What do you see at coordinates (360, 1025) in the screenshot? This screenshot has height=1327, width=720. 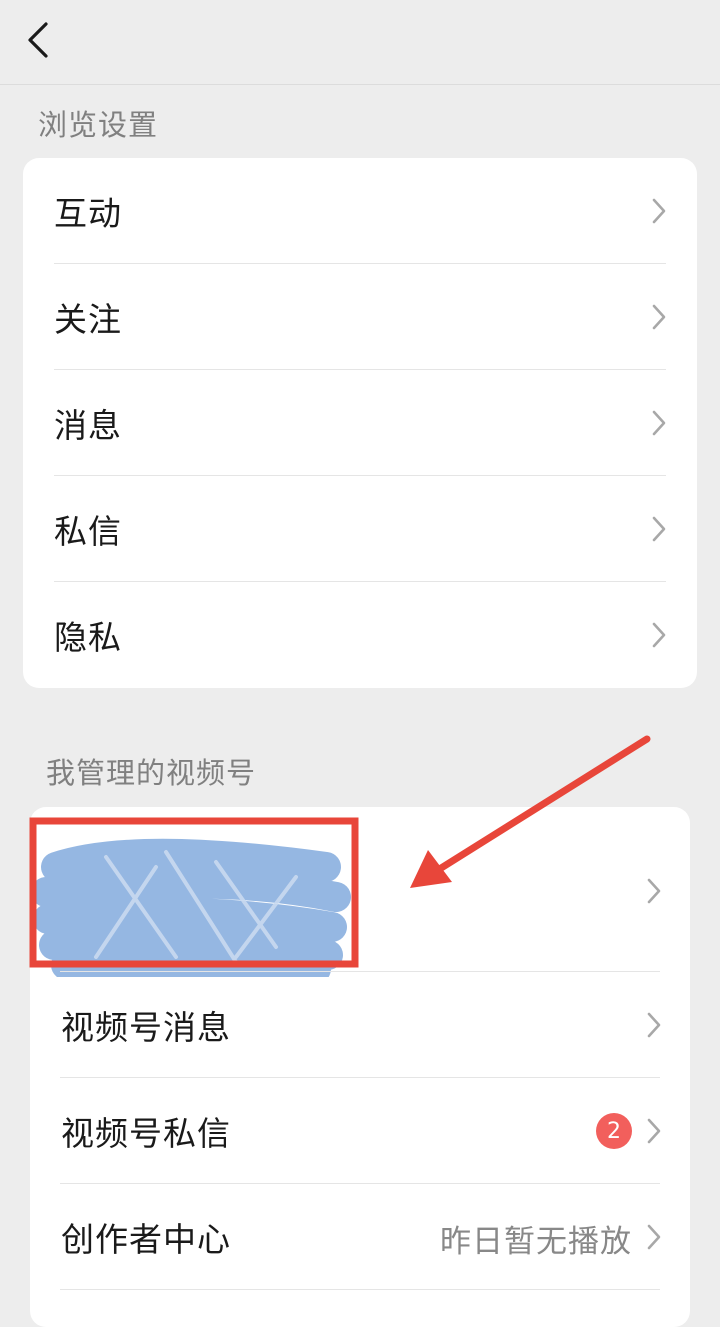 I see `row-channel-messages: 视频号消息` at bounding box center [360, 1025].